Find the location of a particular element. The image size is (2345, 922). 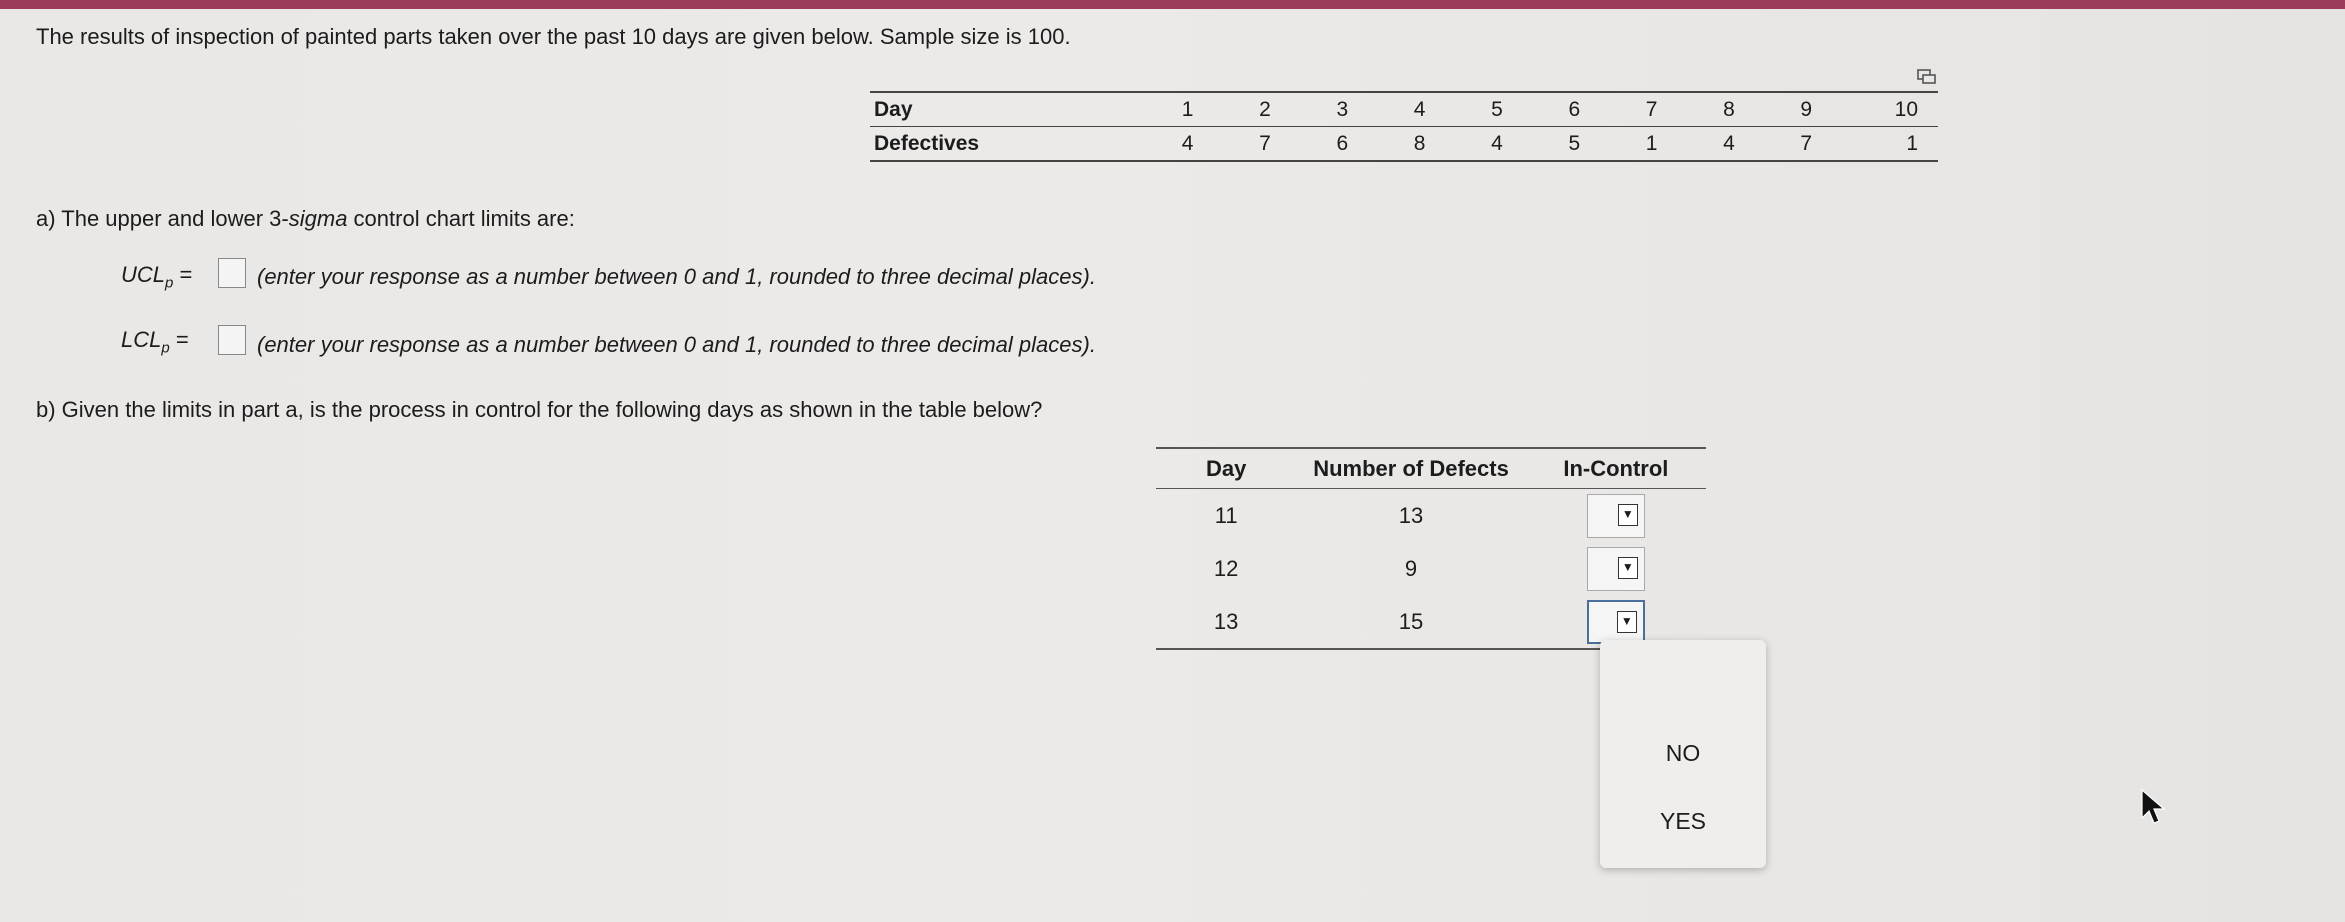

day-cell: 13 is located at coordinates (1226, 622).